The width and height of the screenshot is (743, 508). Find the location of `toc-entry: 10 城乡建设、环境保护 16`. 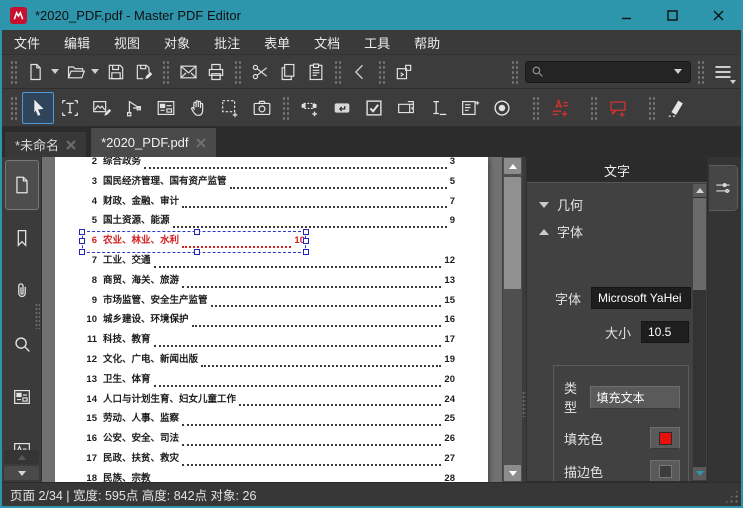

toc-entry: 10 城乡建设、环境保护 16 is located at coordinates (269, 321).